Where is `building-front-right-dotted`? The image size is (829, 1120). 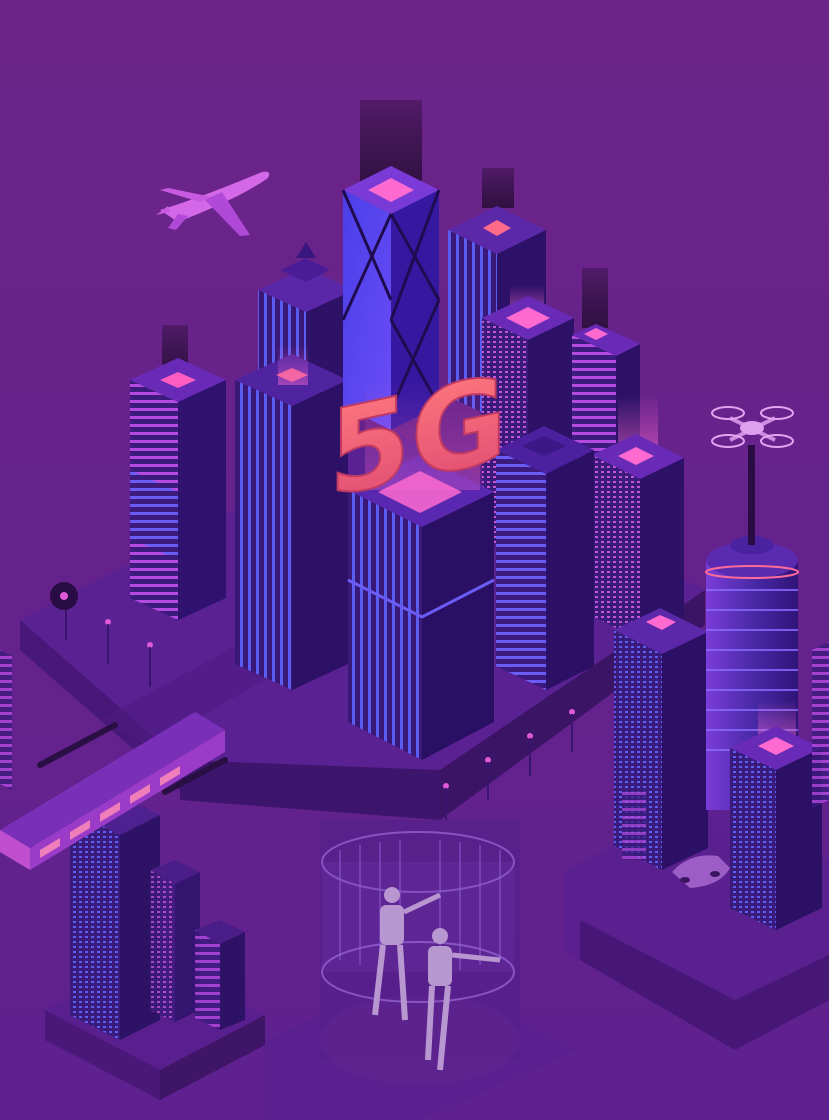 building-front-right-dotted is located at coordinates (661, 739).